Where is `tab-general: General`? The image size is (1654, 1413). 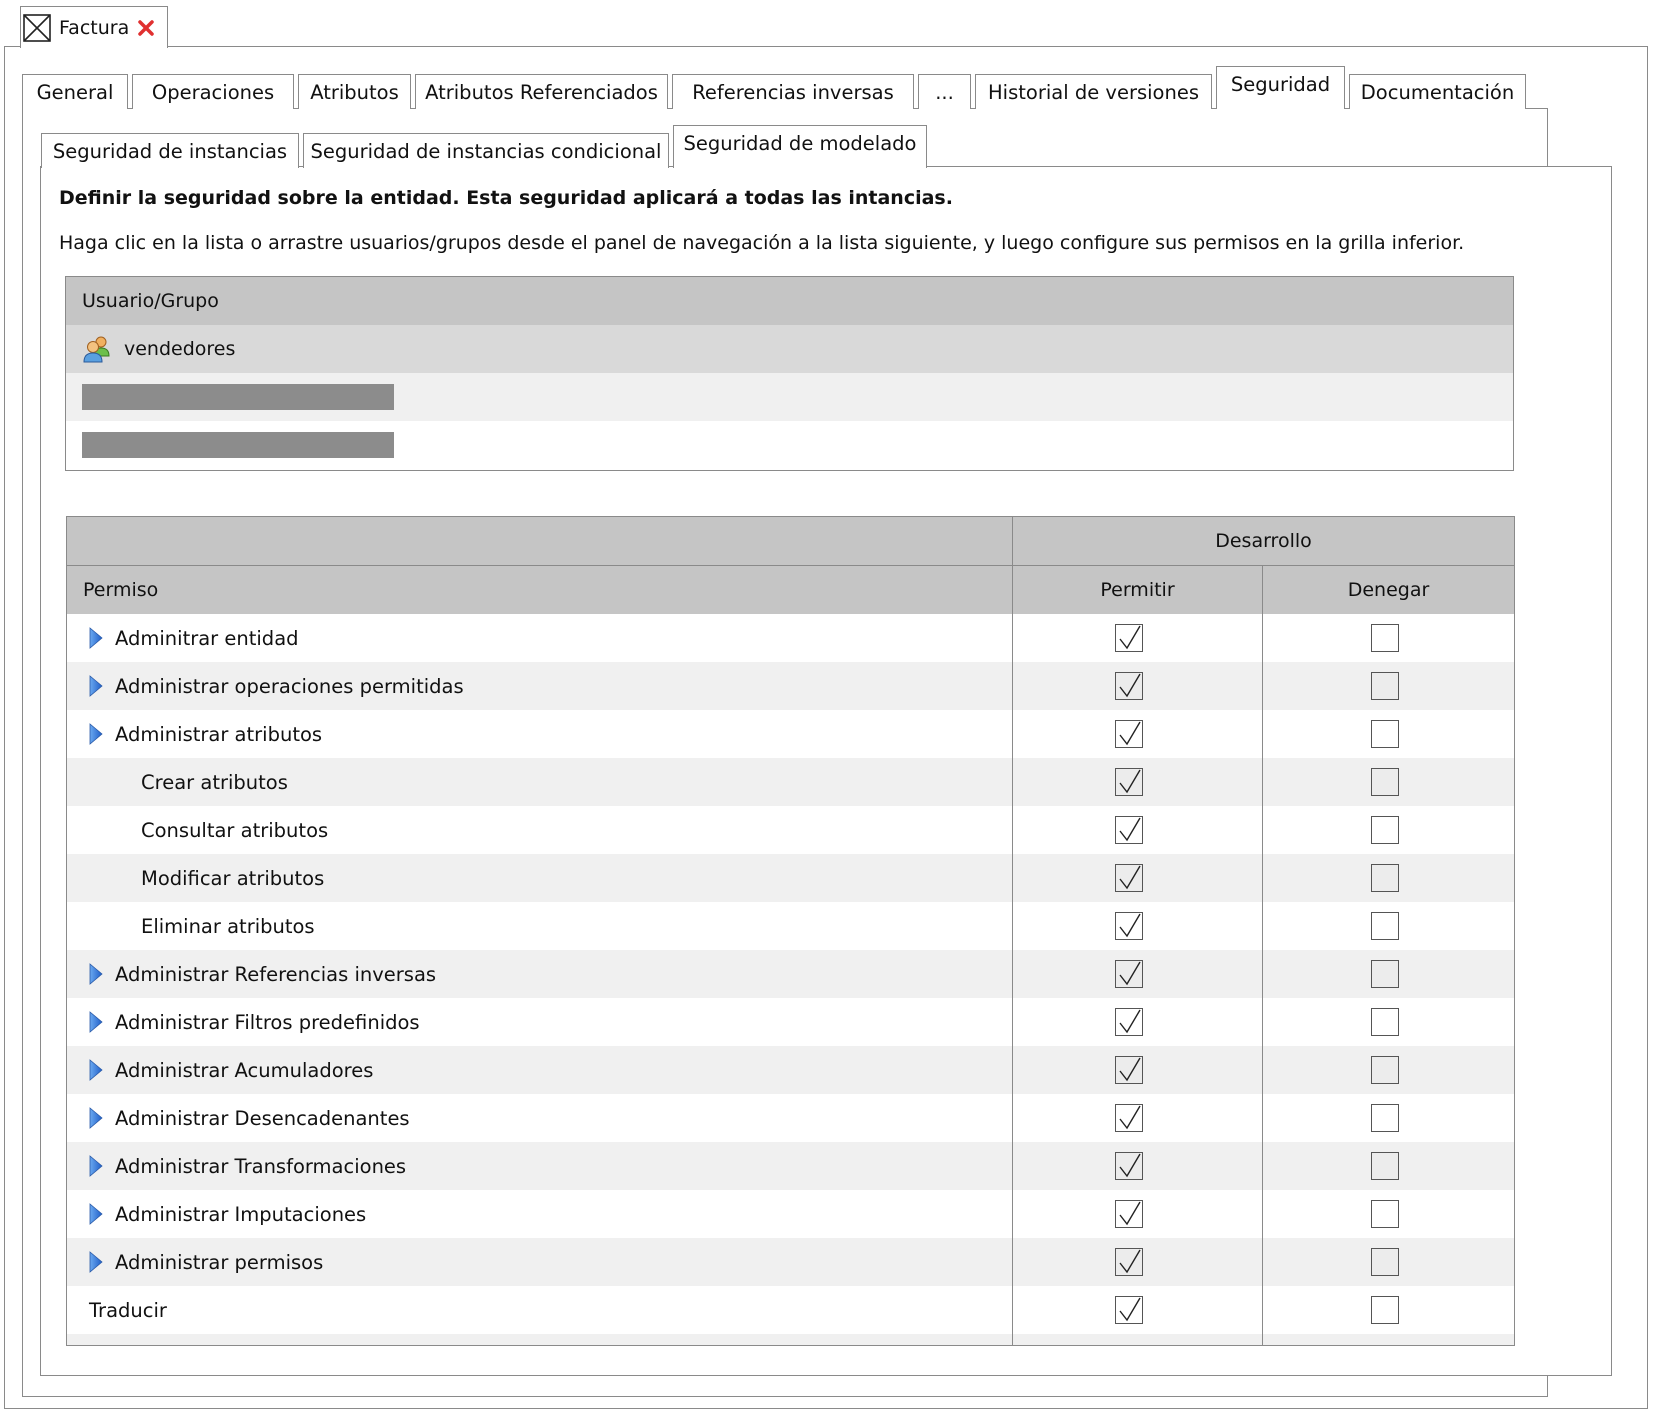 tab-general: General is located at coordinates (75, 91).